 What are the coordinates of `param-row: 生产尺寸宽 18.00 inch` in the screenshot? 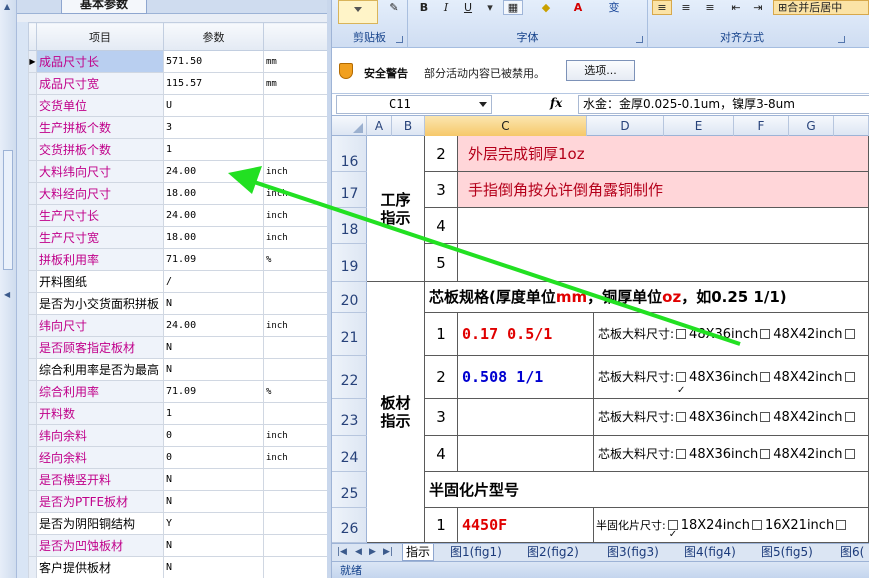 It's located at (178, 237).